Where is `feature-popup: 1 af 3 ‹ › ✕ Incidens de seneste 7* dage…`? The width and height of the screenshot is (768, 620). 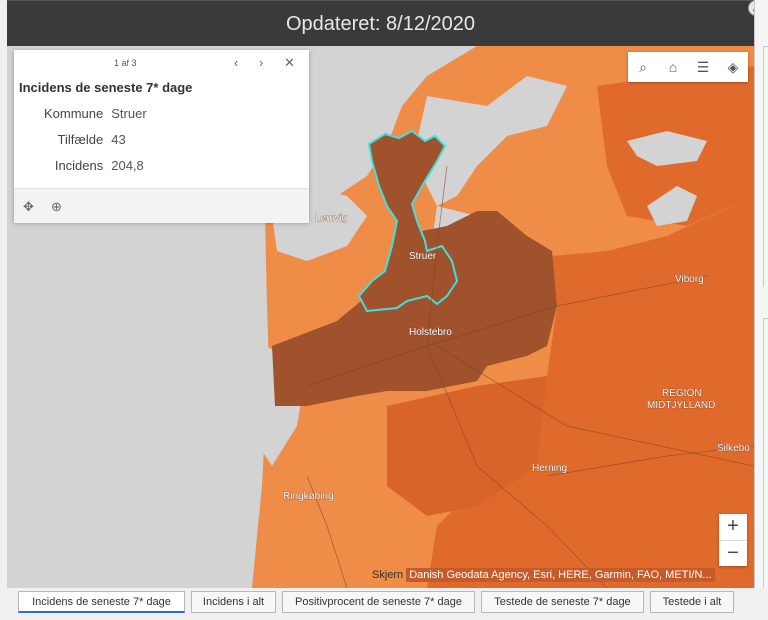
feature-popup: 1 af 3 ‹ › ✕ Incidens de seneste 7* dage… is located at coordinates (161, 136).